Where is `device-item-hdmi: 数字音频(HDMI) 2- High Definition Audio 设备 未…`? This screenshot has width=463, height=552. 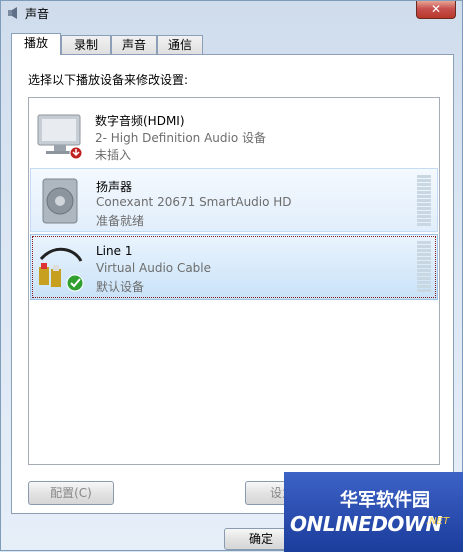
device-item-hdmi: 数字音频(HDMI) 2- High Definition Audio 设备 未… is located at coordinates (234, 135).